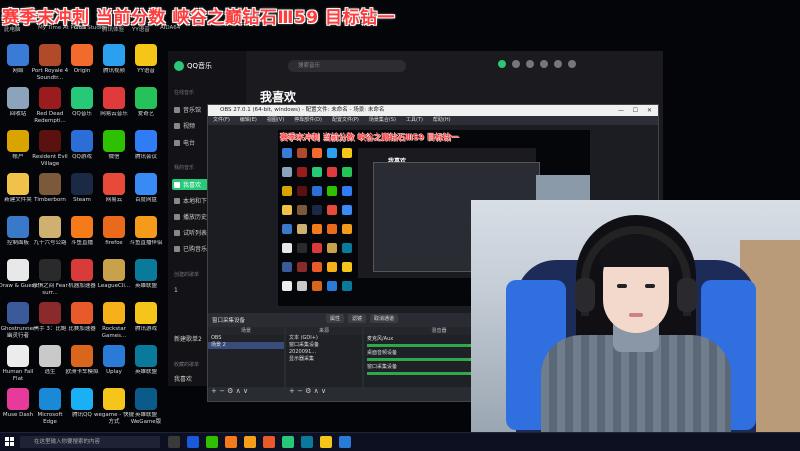 The width and height of the screenshot is (800, 451). I want to click on filters-button: 滤镜, so click(357, 318).